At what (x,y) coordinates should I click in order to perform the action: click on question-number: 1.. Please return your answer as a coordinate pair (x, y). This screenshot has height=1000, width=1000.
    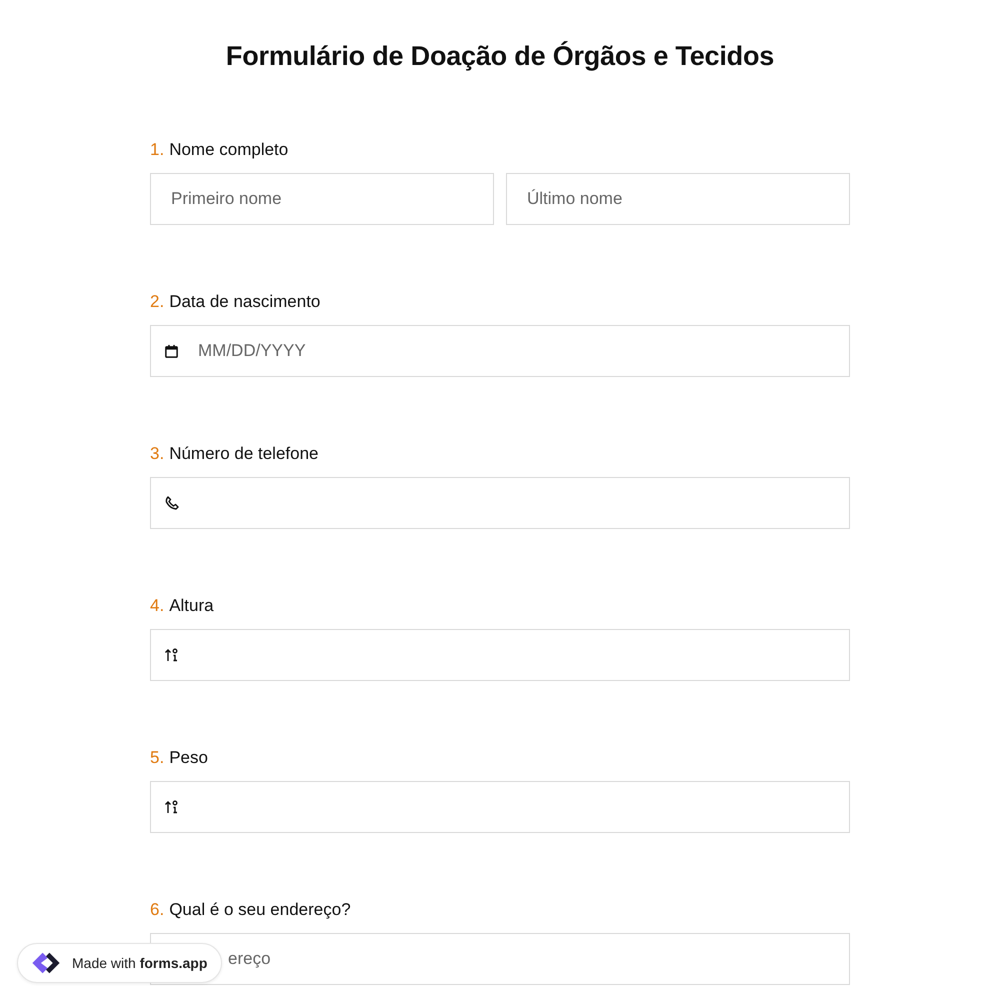
    Looking at the image, I should click on (157, 150).